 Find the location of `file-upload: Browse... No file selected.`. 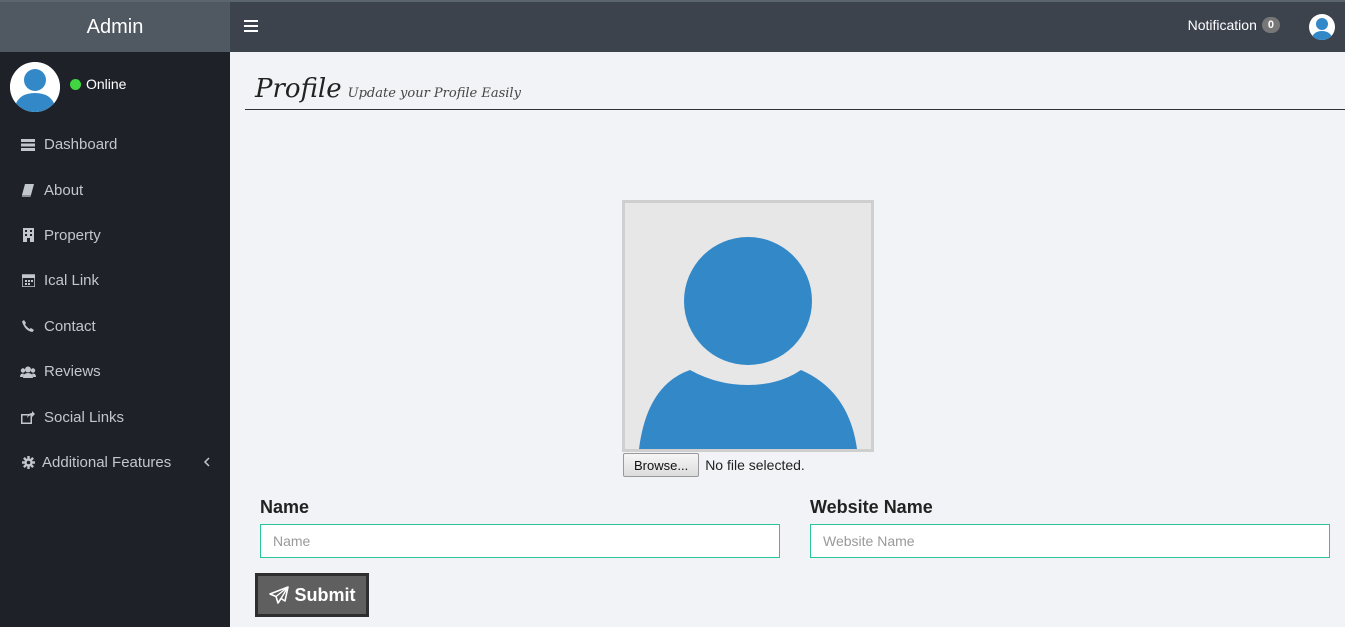

file-upload: Browse... No file selected. is located at coordinates (714, 465).